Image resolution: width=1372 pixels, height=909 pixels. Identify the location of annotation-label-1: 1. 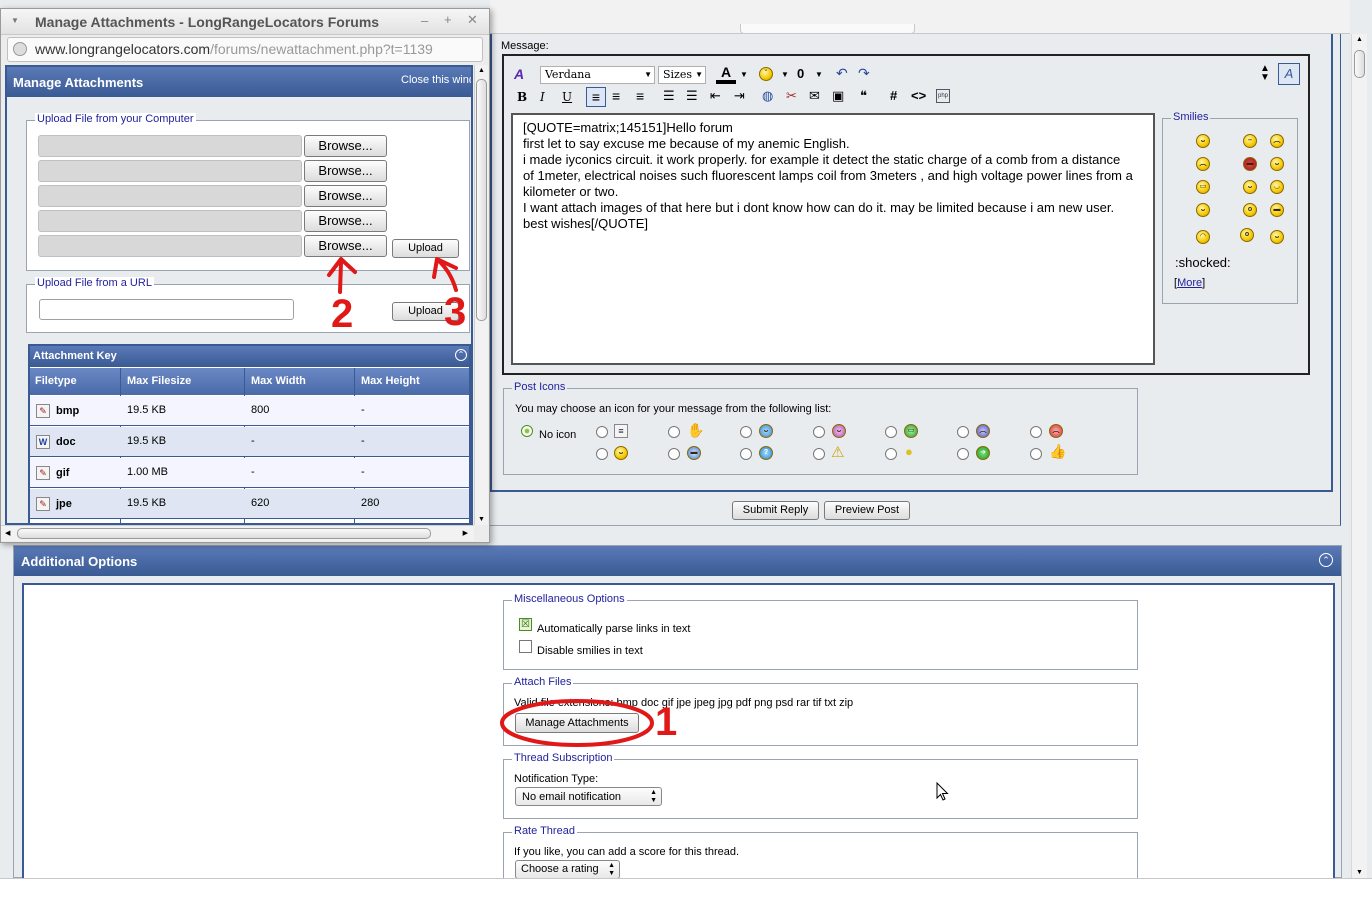
(666, 722).